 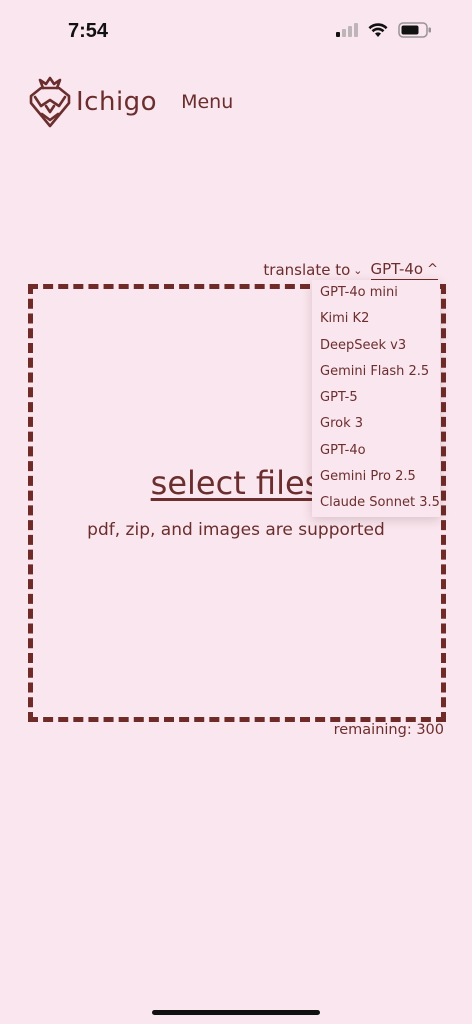 What do you see at coordinates (397, 269) in the screenshot?
I see `selected-model: GPT-4o` at bounding box center [397, 269].